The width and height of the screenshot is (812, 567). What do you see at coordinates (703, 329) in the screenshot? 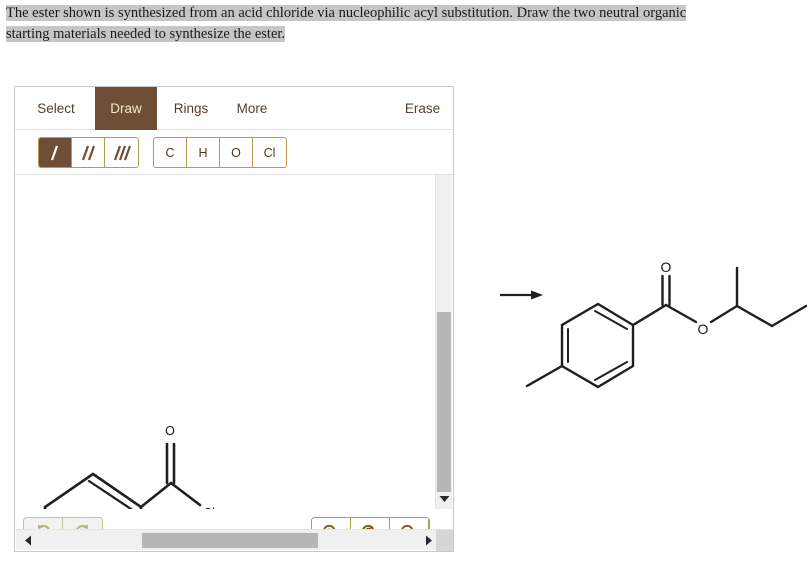
I see `product-ester-o-label: O` at bounding box center [703, 329].